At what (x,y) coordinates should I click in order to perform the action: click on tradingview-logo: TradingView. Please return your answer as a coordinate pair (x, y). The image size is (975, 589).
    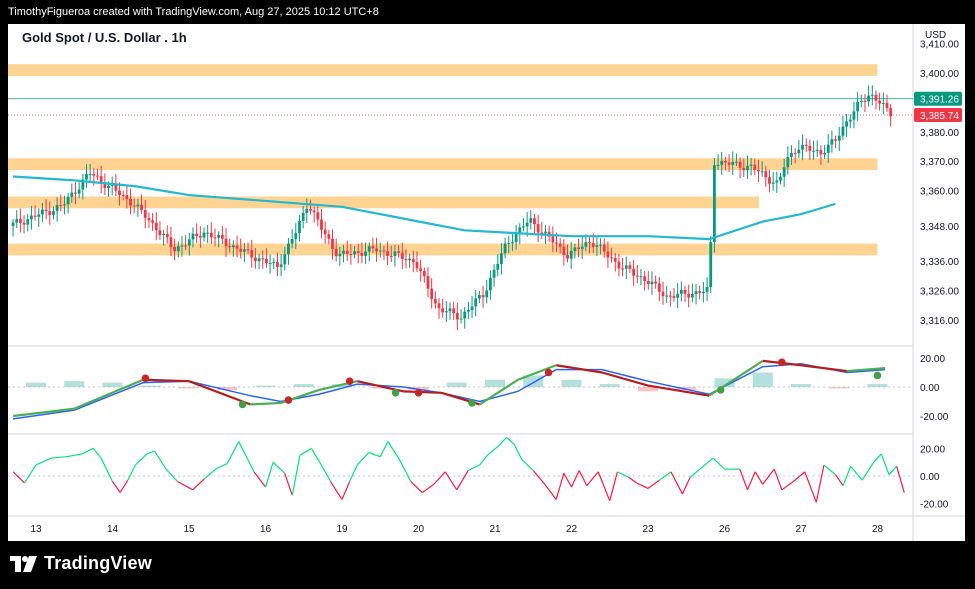
    Looking at the image, I should click on (81, 563).